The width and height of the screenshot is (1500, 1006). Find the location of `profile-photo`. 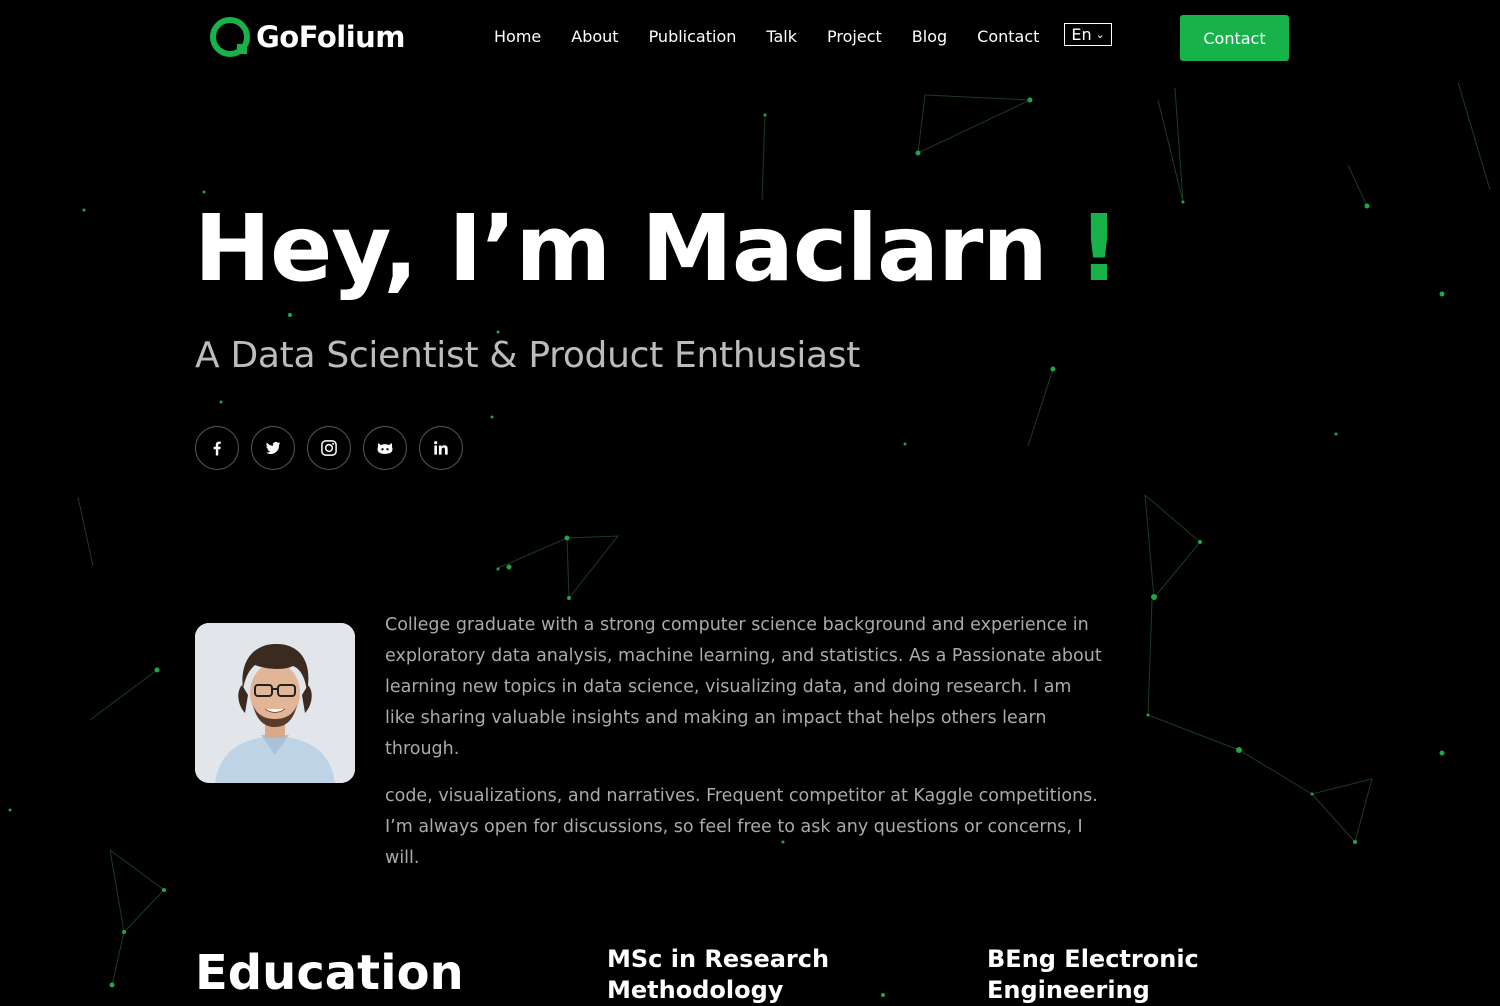

profile-photo is located at coordinates (275, 703).